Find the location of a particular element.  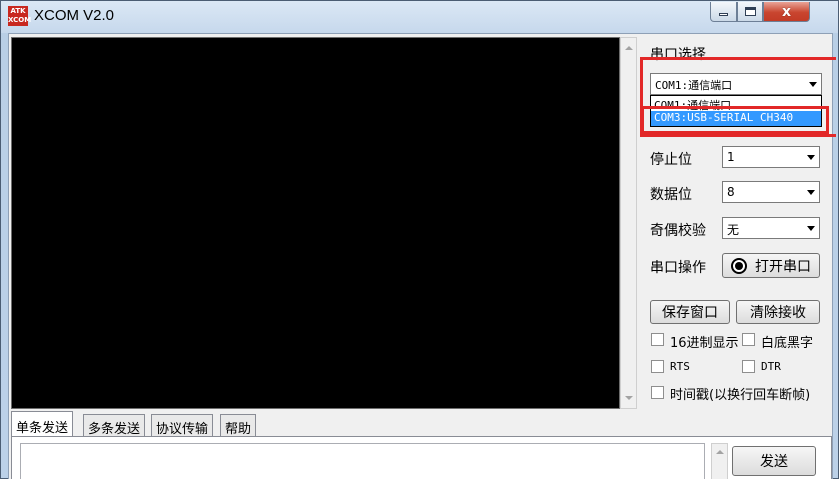

window-title: XCOM V2.0 is located at coordinates (74, 15).